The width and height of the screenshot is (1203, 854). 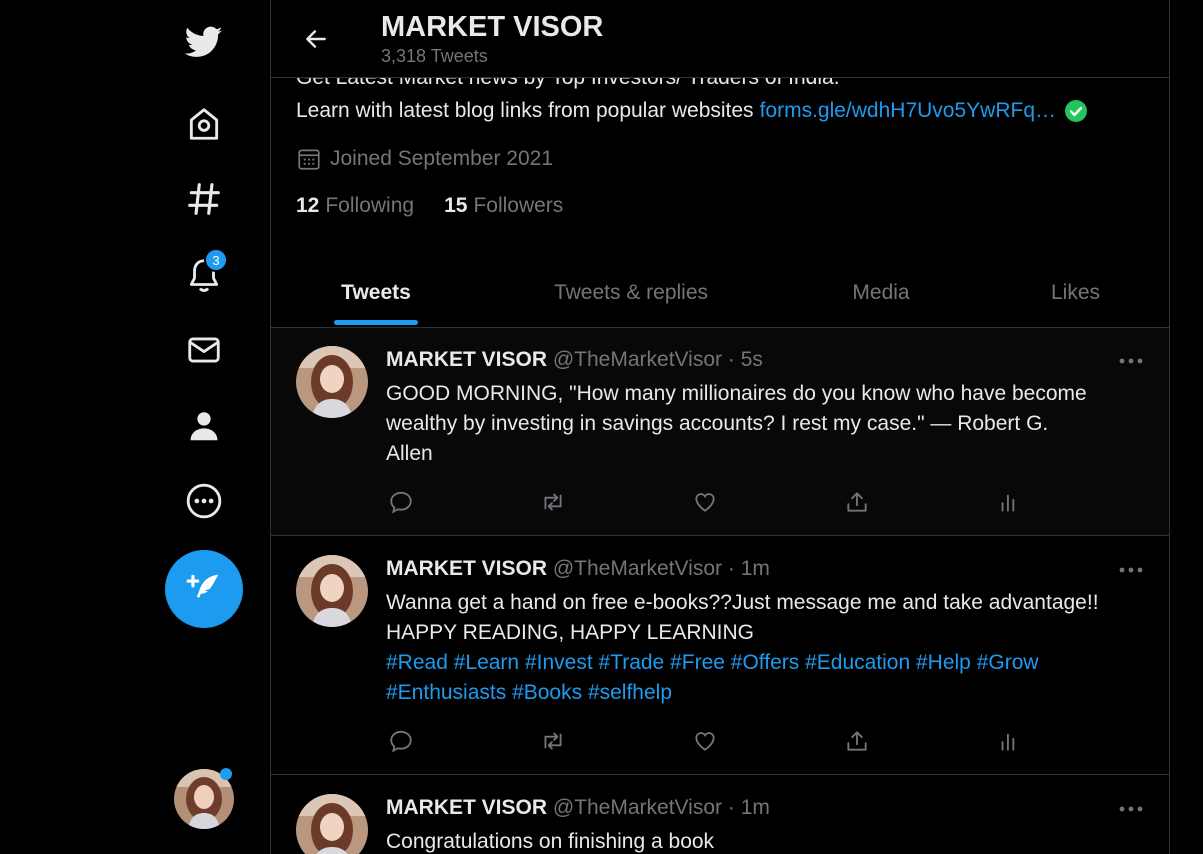 I want to click on joined-date: Joined September 2021, so click(x=424, y=159).